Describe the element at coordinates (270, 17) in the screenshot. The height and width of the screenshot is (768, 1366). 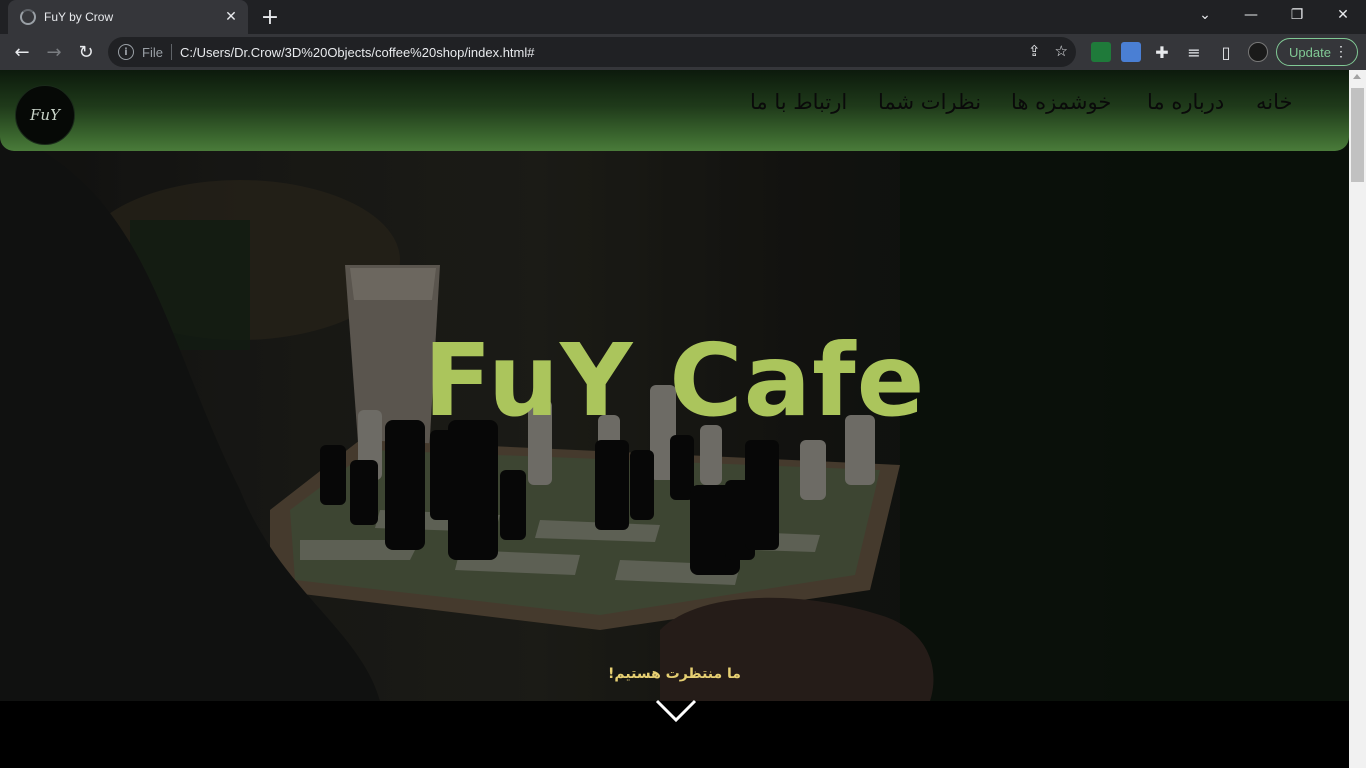
I see `new-tab-button: +` at that location.